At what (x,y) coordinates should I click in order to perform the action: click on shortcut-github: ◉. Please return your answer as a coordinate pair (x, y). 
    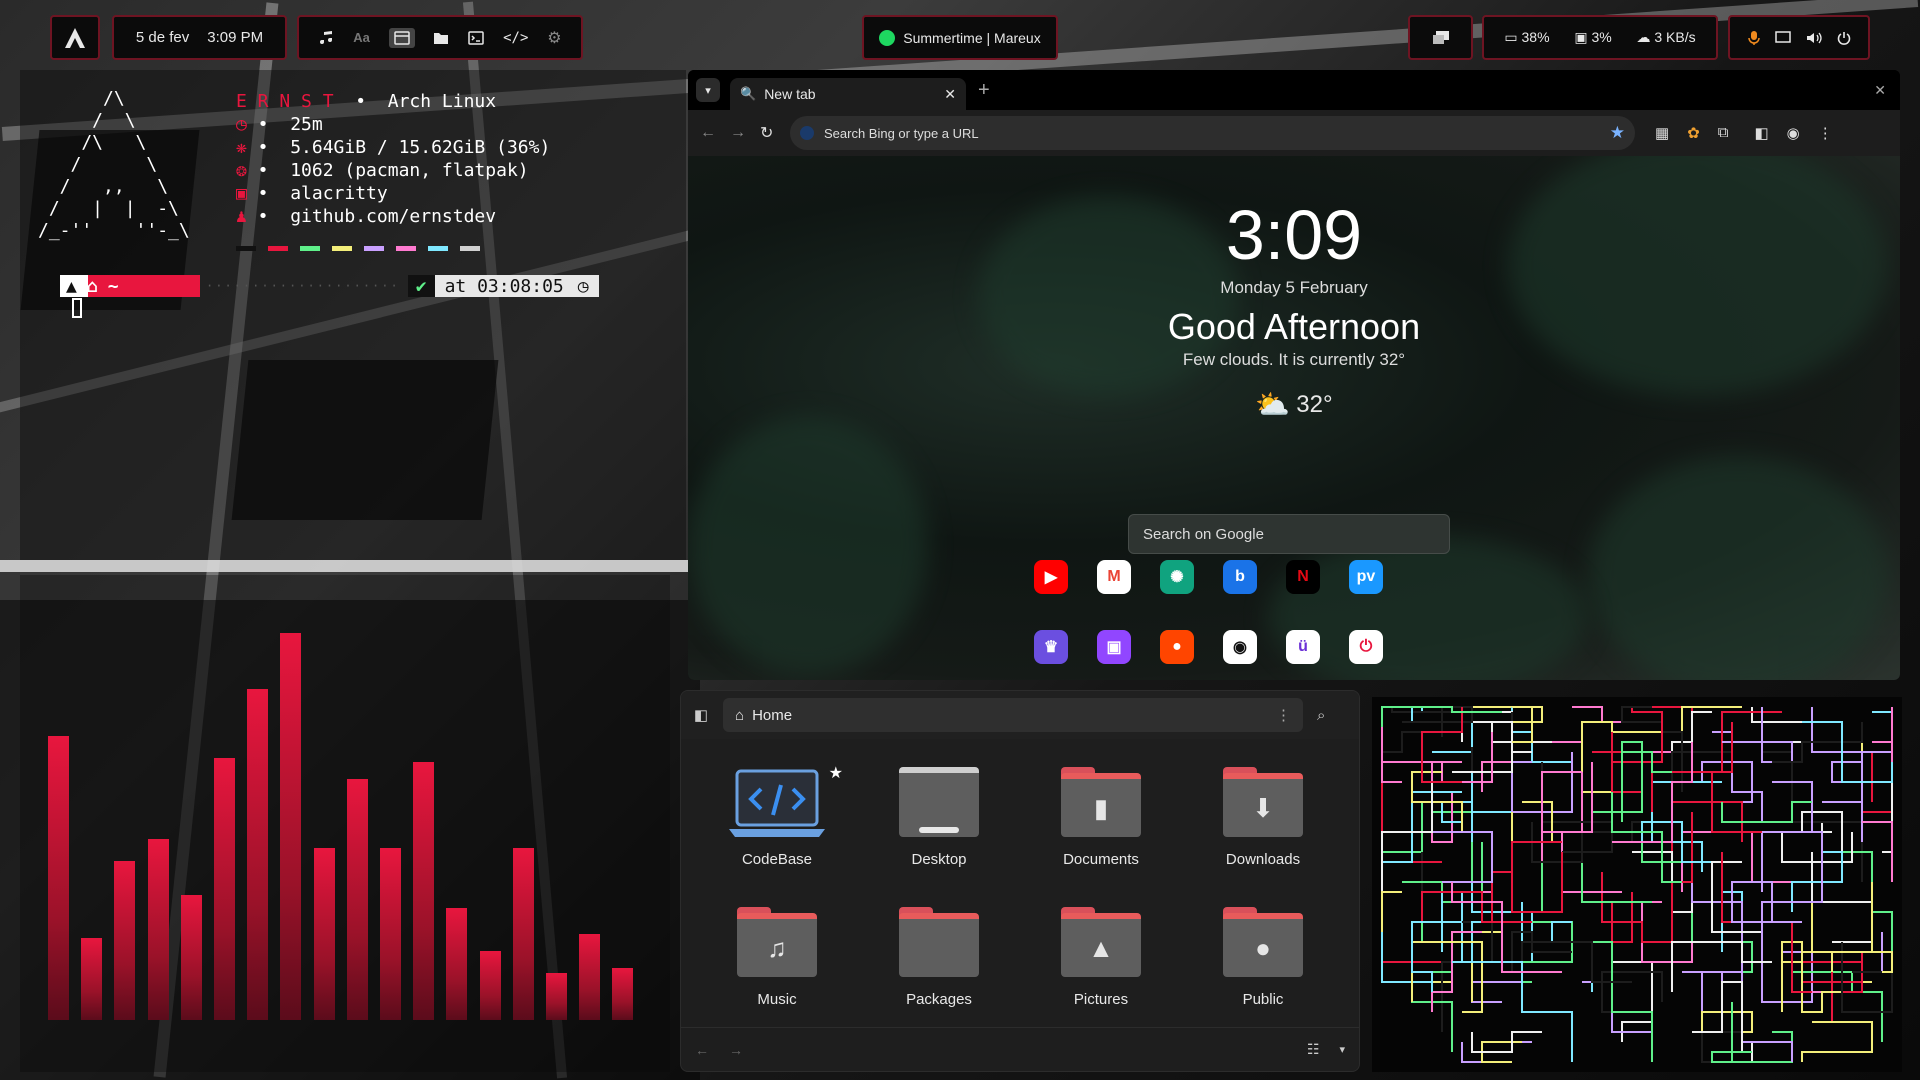
    Looking at the image, I should click on (1240, 647).